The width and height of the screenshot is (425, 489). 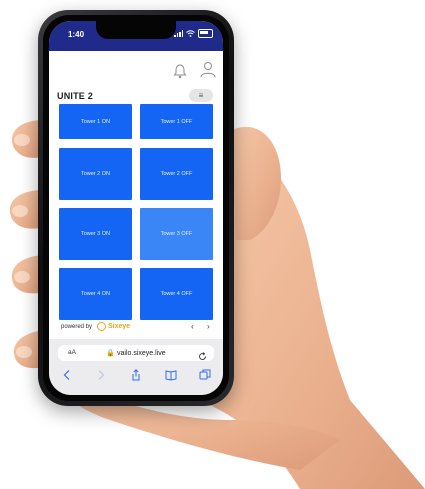 I want to click on previous-button: ‹, so click(x=192, y=326).